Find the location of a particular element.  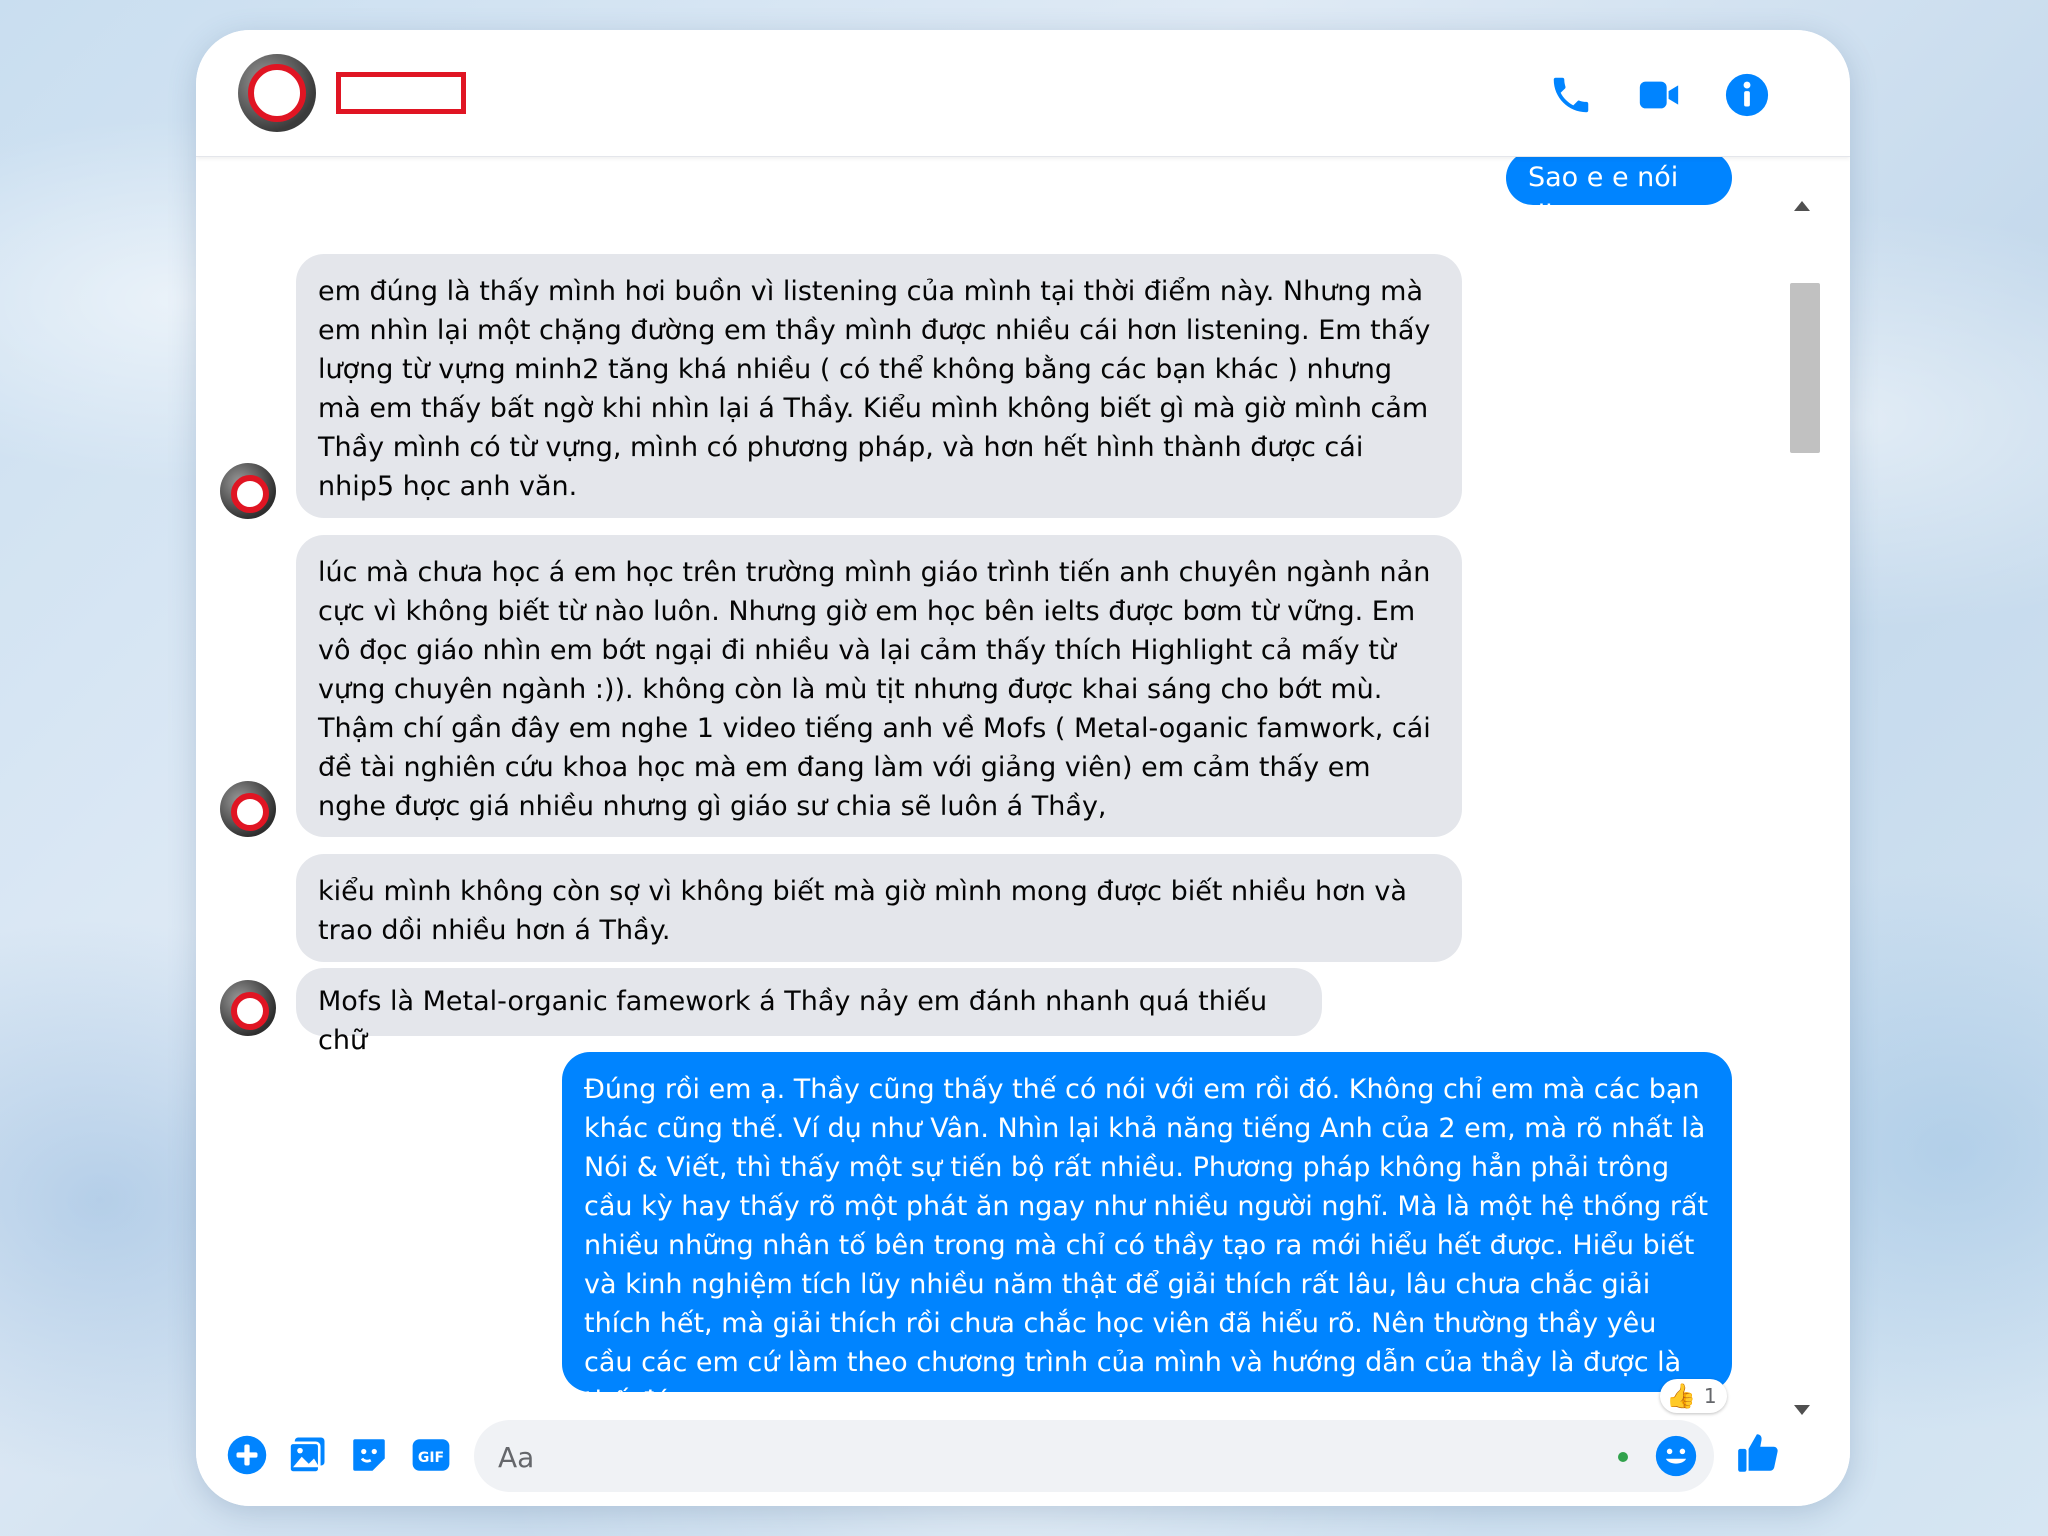

message-reaction: 👍 1 is located at coordinates (1693, 1396).